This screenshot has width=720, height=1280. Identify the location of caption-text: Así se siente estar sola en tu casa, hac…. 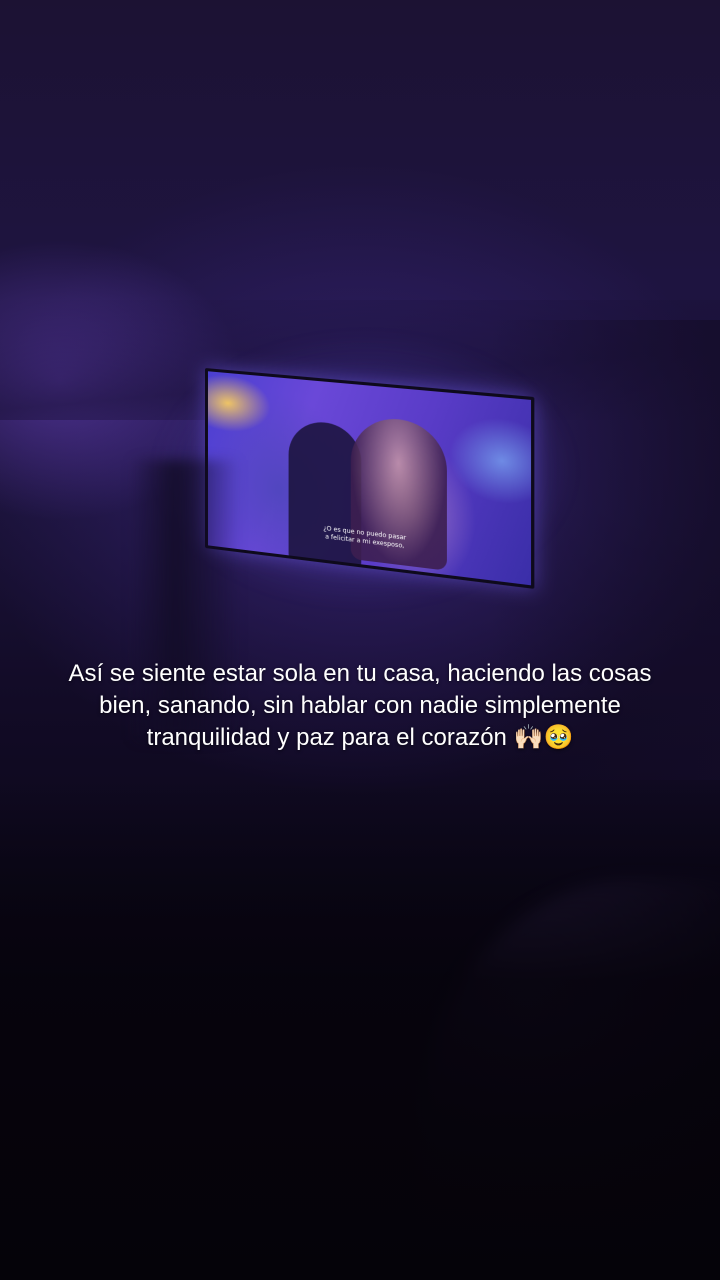
(360, 705).